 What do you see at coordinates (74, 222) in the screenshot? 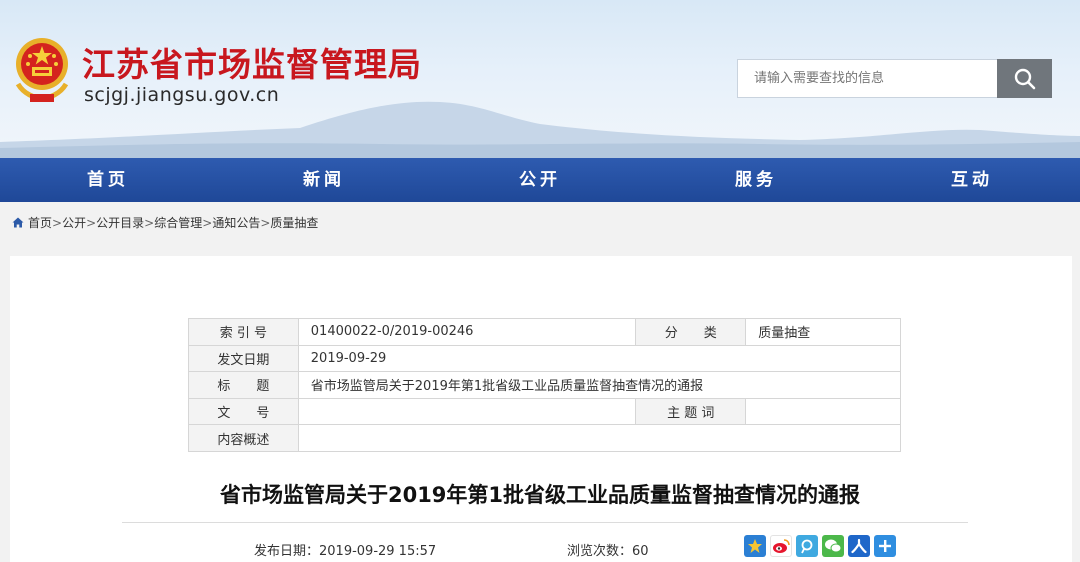
I see `breadcrumb-public: 公开` at bounding box center [74, 222].